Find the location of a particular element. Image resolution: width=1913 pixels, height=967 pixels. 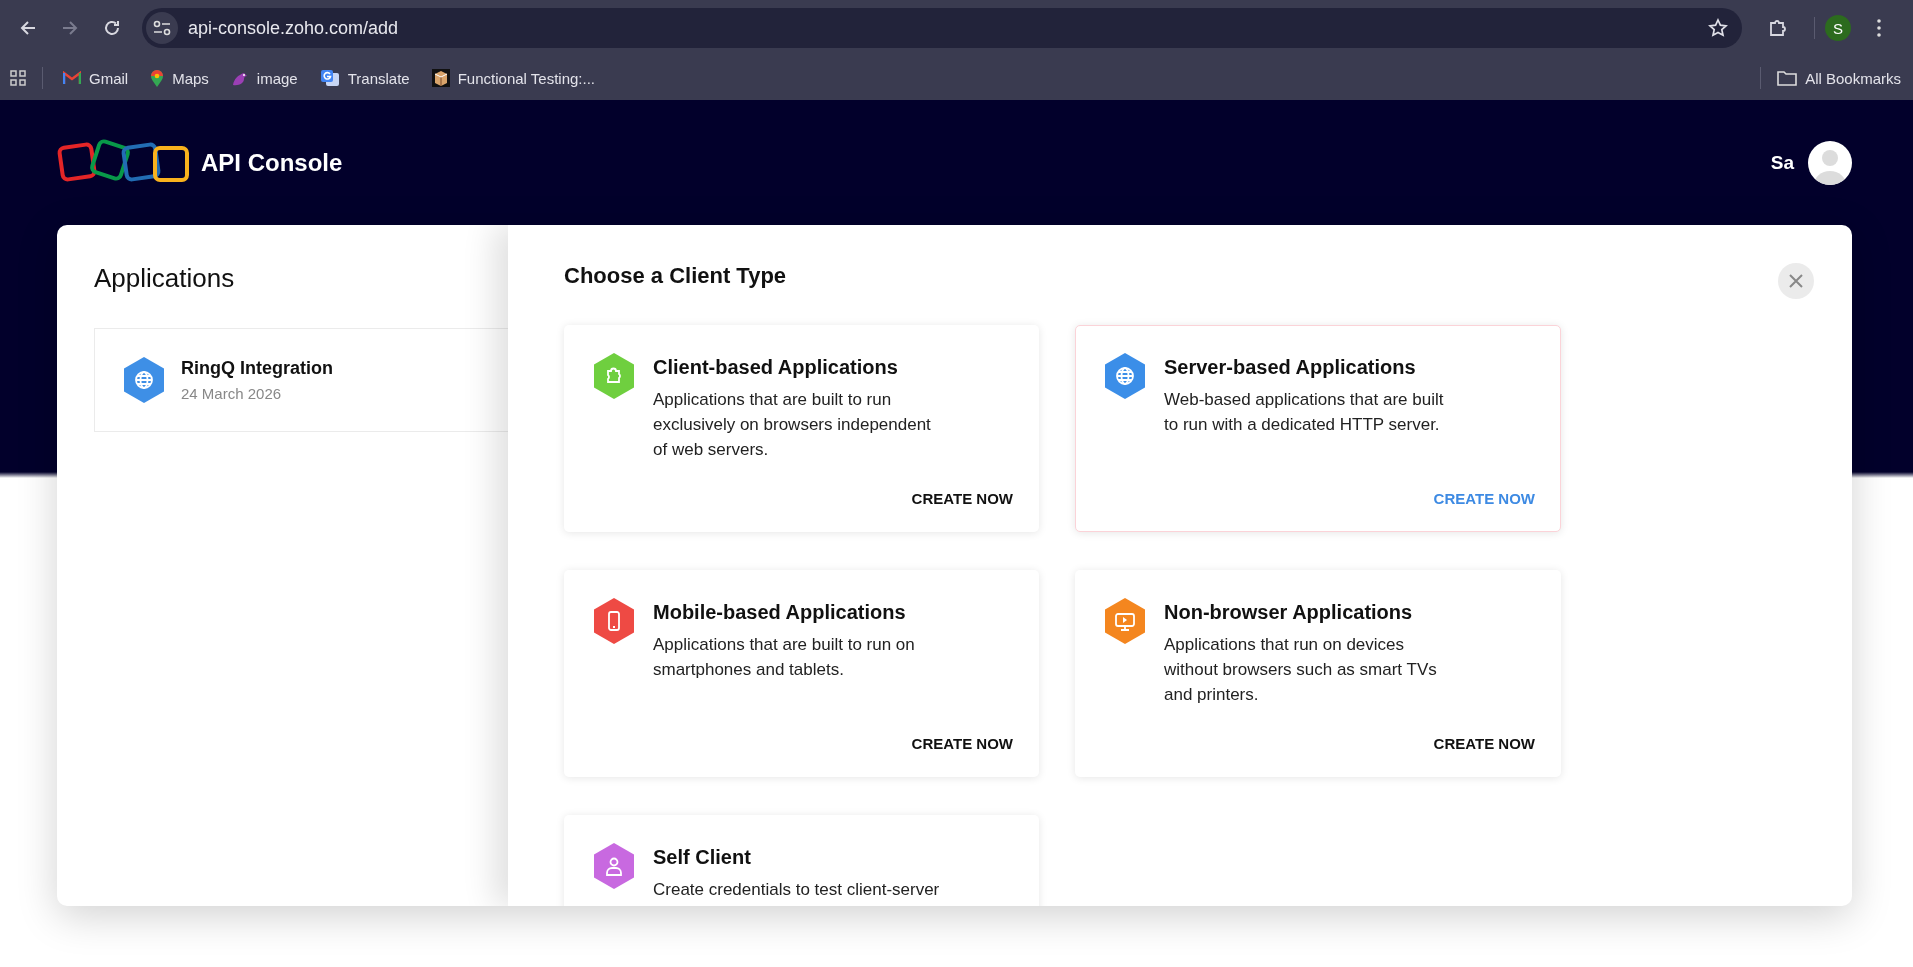

client-type-card: Mobile-based Applications Applications that are built to run on smartphones and tablets. CREATE NOW is located at coordinates (801, 673).